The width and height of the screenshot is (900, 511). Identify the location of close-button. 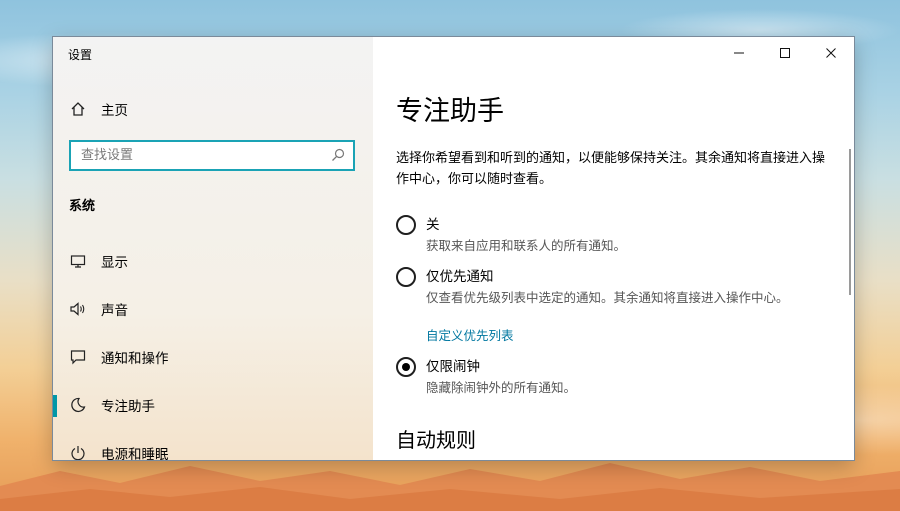
(831, 53).